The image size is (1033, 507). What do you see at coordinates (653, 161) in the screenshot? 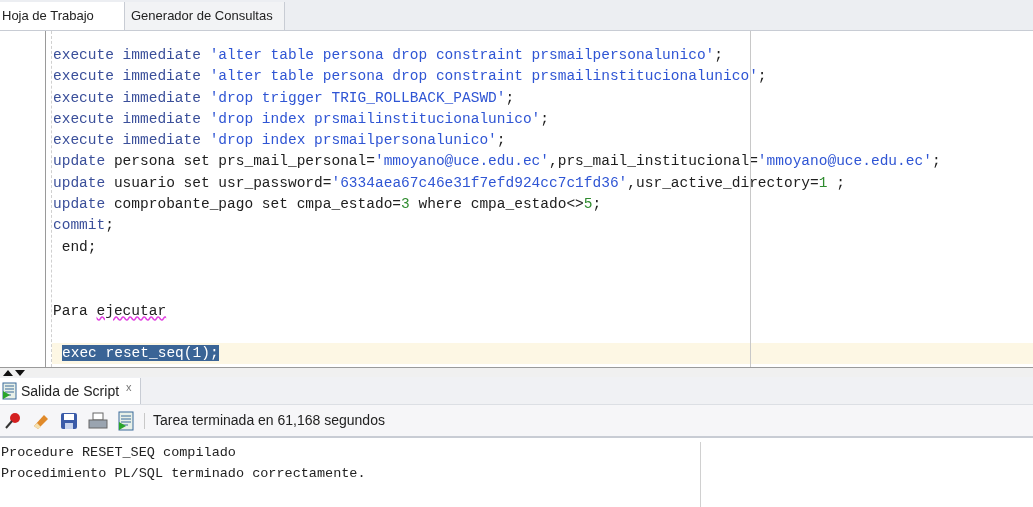
I see `code-text: ,prs_mail_institucional=` at bounding box center [653, 161].